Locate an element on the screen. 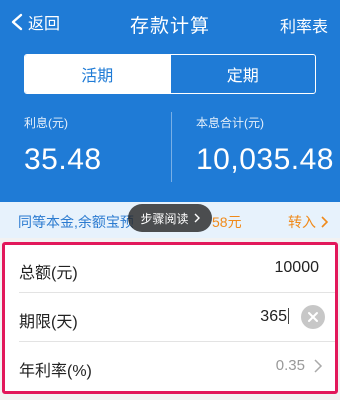 This screenshot has width=340, height=400. interest-value: 35.48 is located at coordinates (63, 159).